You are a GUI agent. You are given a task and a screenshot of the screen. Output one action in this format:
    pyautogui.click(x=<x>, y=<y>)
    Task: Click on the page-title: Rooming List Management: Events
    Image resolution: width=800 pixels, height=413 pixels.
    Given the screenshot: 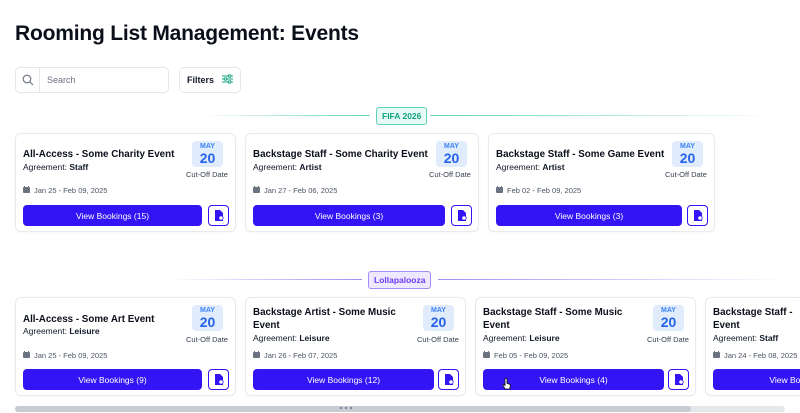 What is the action you would take?
    pyautogui.click(x=187, y=33)
    